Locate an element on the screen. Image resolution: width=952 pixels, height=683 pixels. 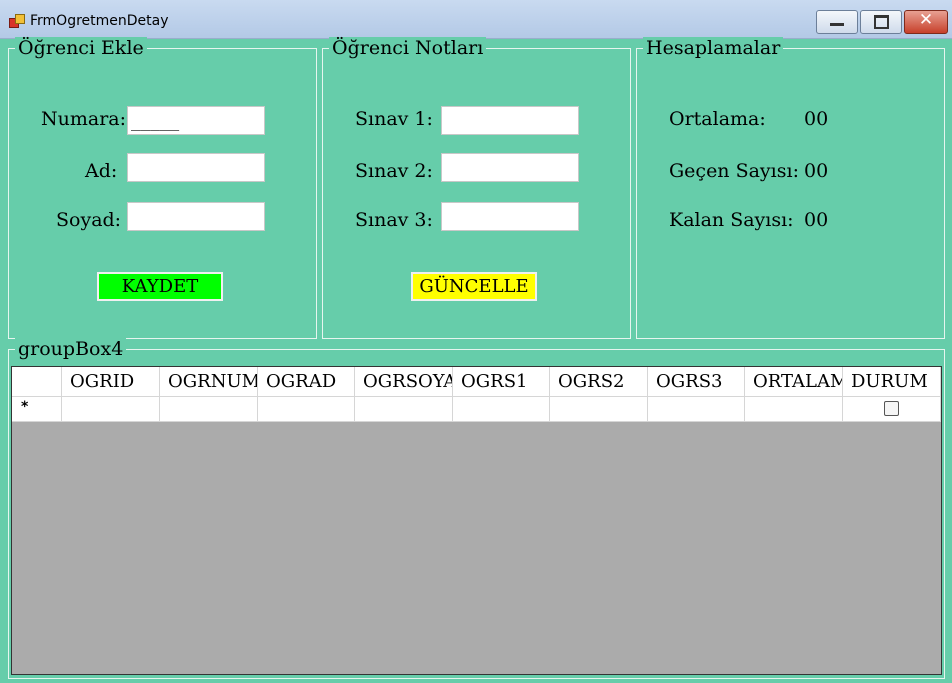
ad-input is located at coordinates (196, 167).